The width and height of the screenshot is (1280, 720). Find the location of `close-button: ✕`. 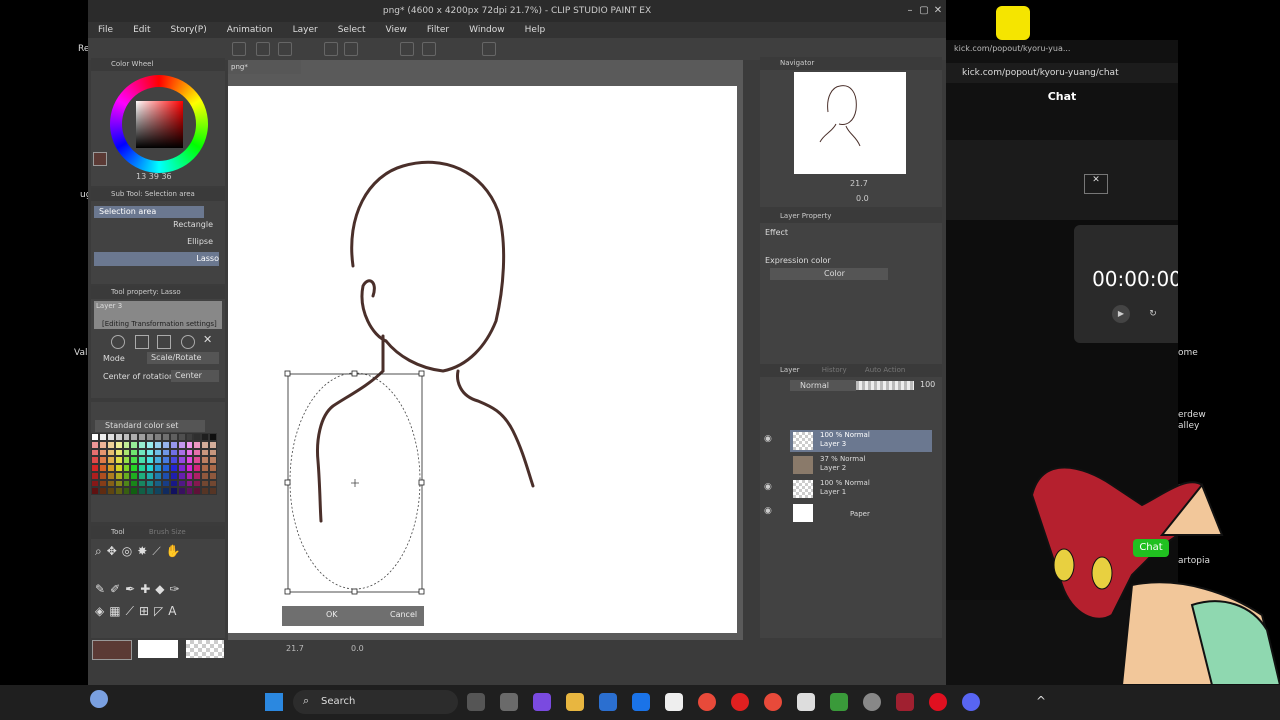

close-button: ✕ is located at coordinates (938, 11).